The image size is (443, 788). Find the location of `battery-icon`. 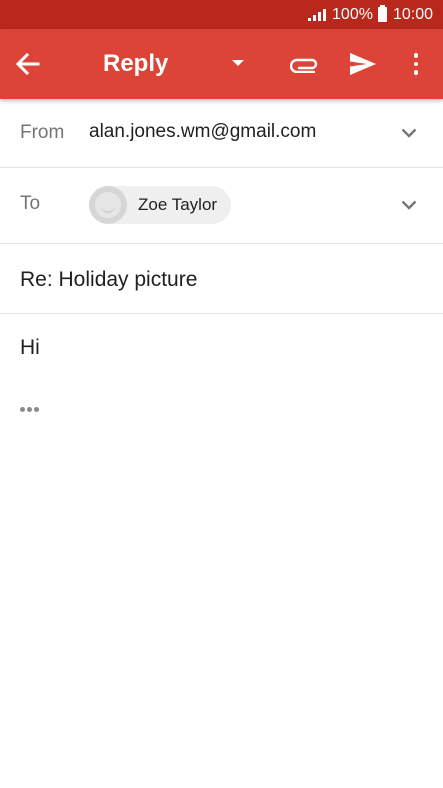

battery-icon is located at coordinates (382, 13).